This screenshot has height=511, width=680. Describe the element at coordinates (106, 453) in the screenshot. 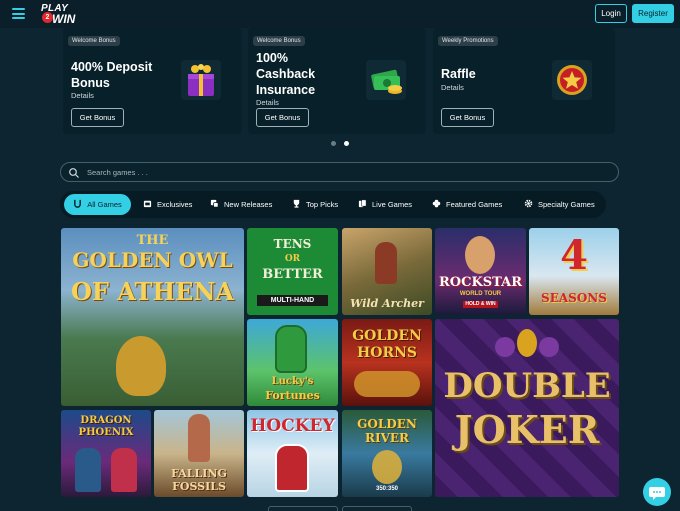

I see `game-tile-dragon-phoenix: DRAGON PHOENIX` at that location.